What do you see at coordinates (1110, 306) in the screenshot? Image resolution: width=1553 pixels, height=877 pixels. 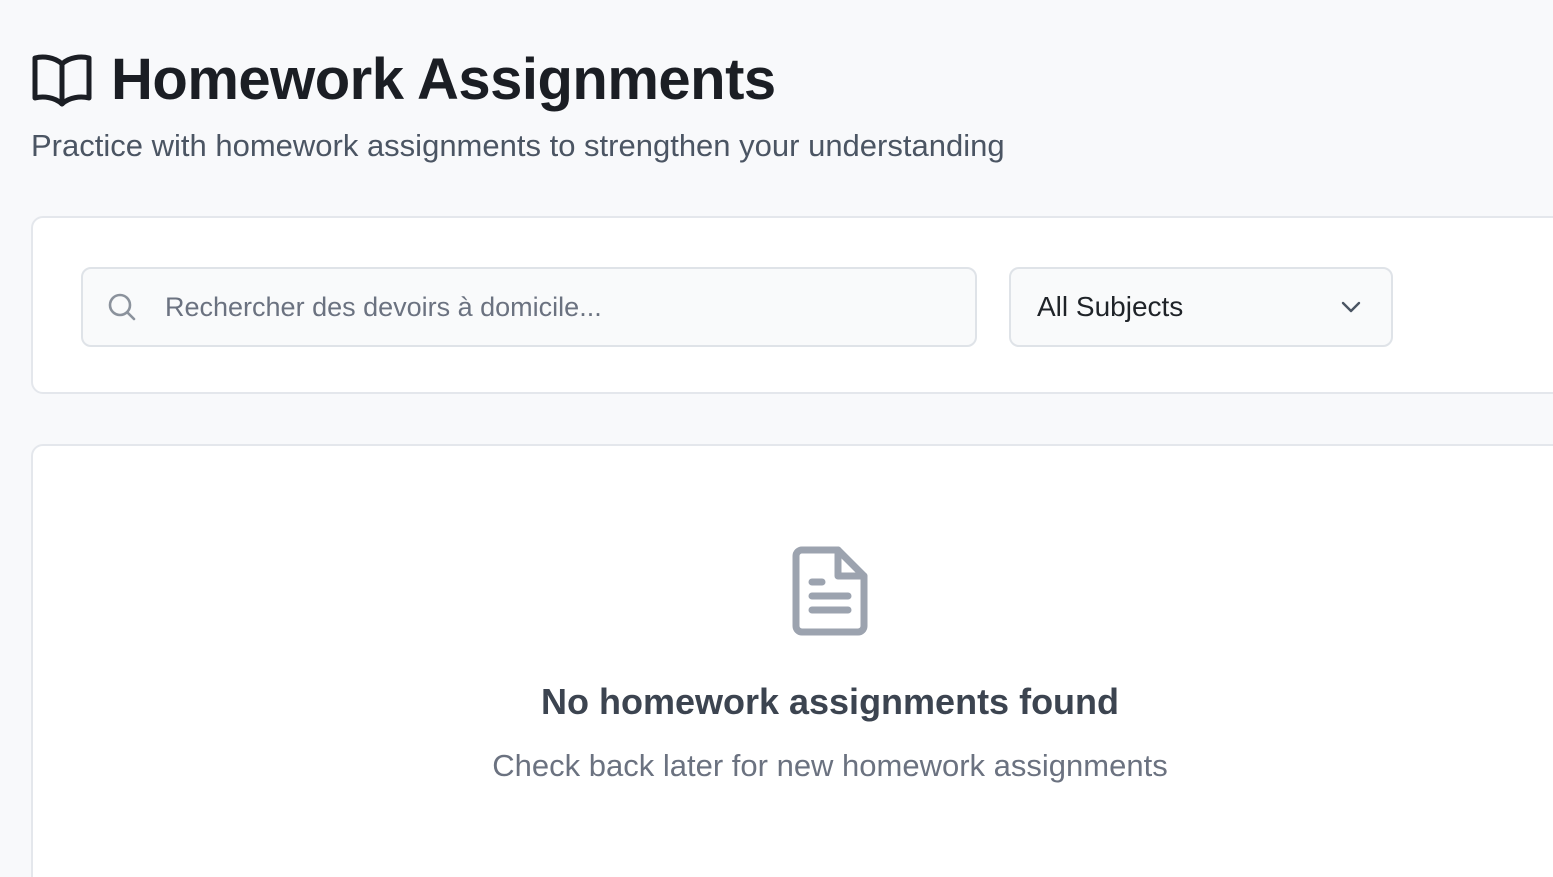 I see `subject-select-value: All Subjects` at bounding box center [1110, 306].